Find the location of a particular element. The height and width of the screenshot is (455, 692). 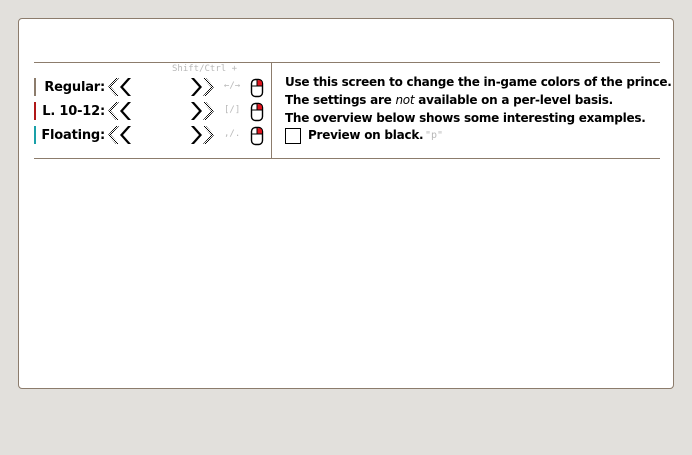

row-label: L. 10-12: is located at coordinates (73, 111).